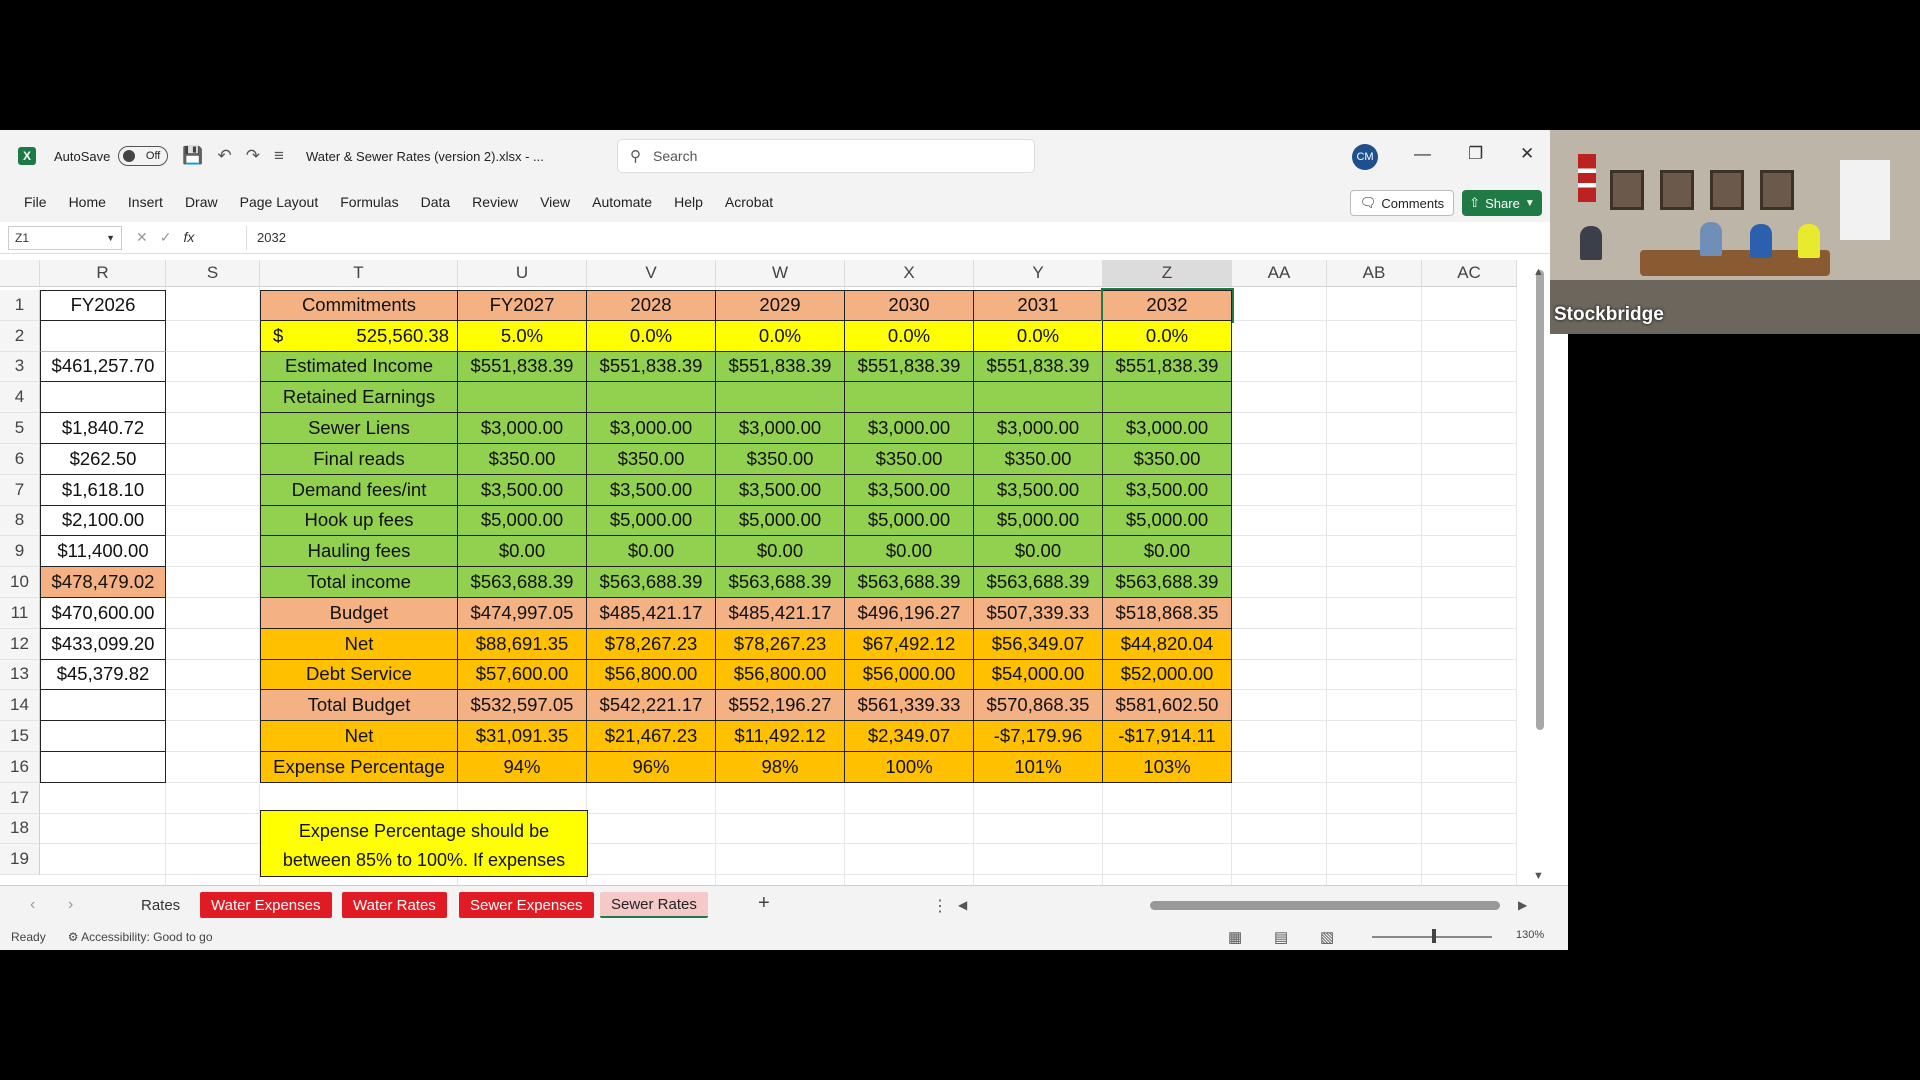  What do you see at coordinates (20, 490) in the screenshot?
I see `row-header: 7` at bounding box center [20, 490].